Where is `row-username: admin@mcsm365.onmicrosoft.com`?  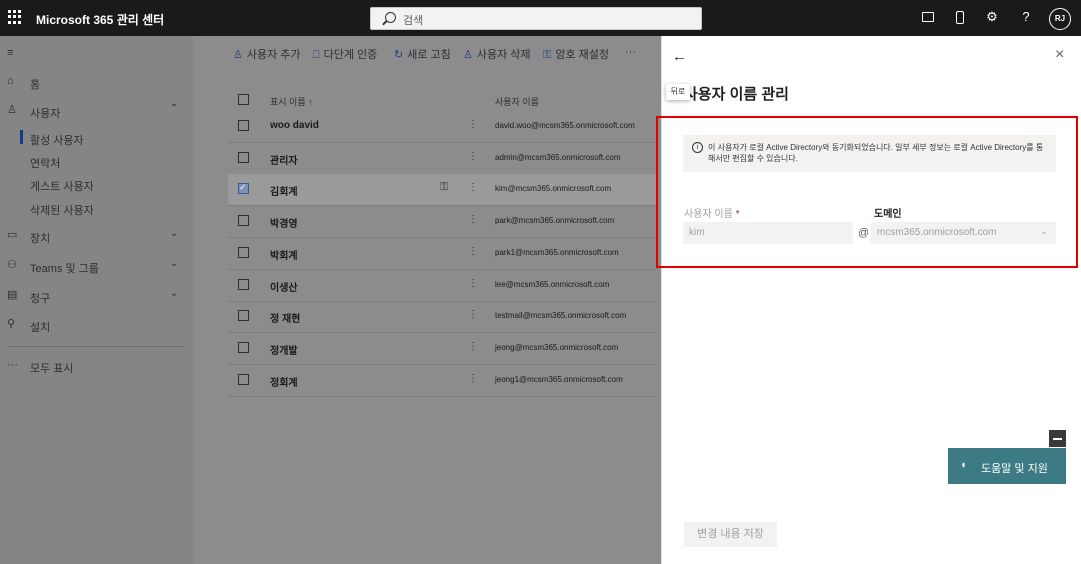
row-username: admin@mcsm365.onmicrosoft.com is located at coordinates (558, 157).